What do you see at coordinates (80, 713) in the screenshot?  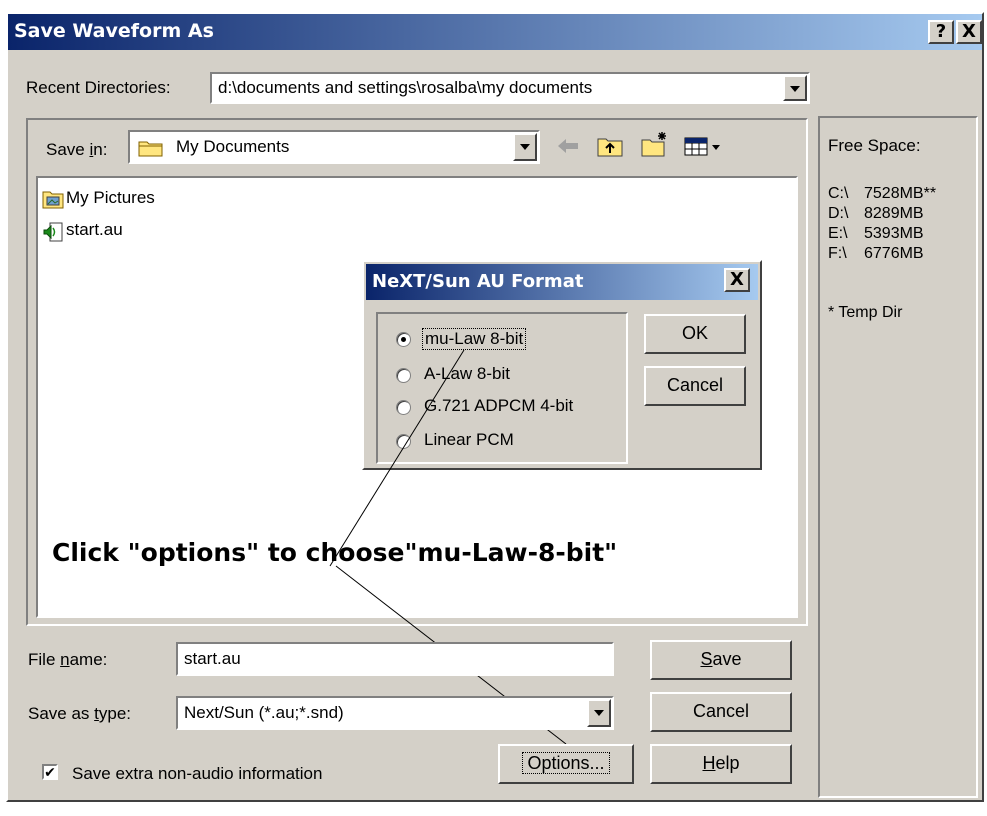 I see `save-as-type-label: Save as type:` at bounding box center [80, 713].